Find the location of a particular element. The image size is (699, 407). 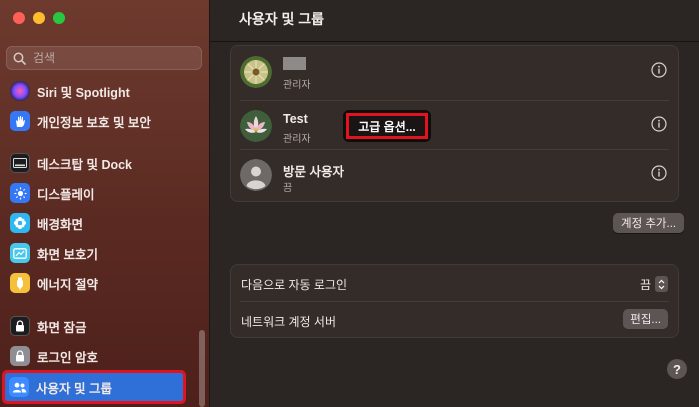

sidebar-item-label: 화면 보호기 is located at coordinates (67, 254).